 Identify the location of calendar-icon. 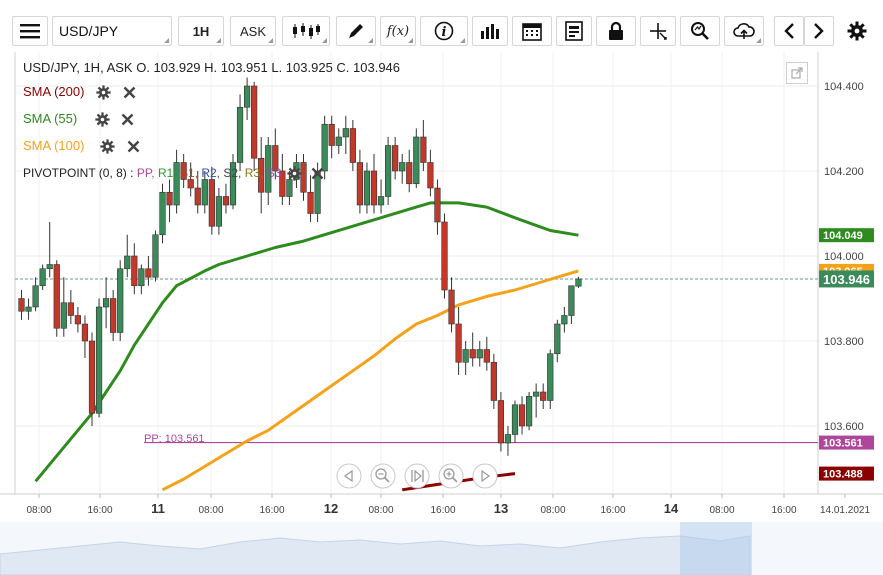
(532, 32).